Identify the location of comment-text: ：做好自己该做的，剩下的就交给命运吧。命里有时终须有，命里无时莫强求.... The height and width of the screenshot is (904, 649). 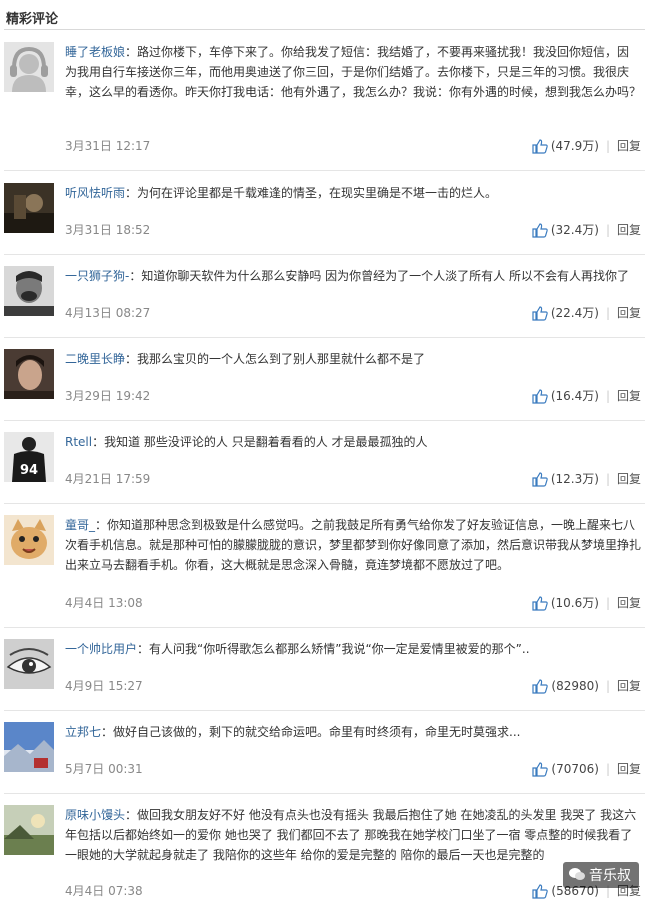
(311, 732).